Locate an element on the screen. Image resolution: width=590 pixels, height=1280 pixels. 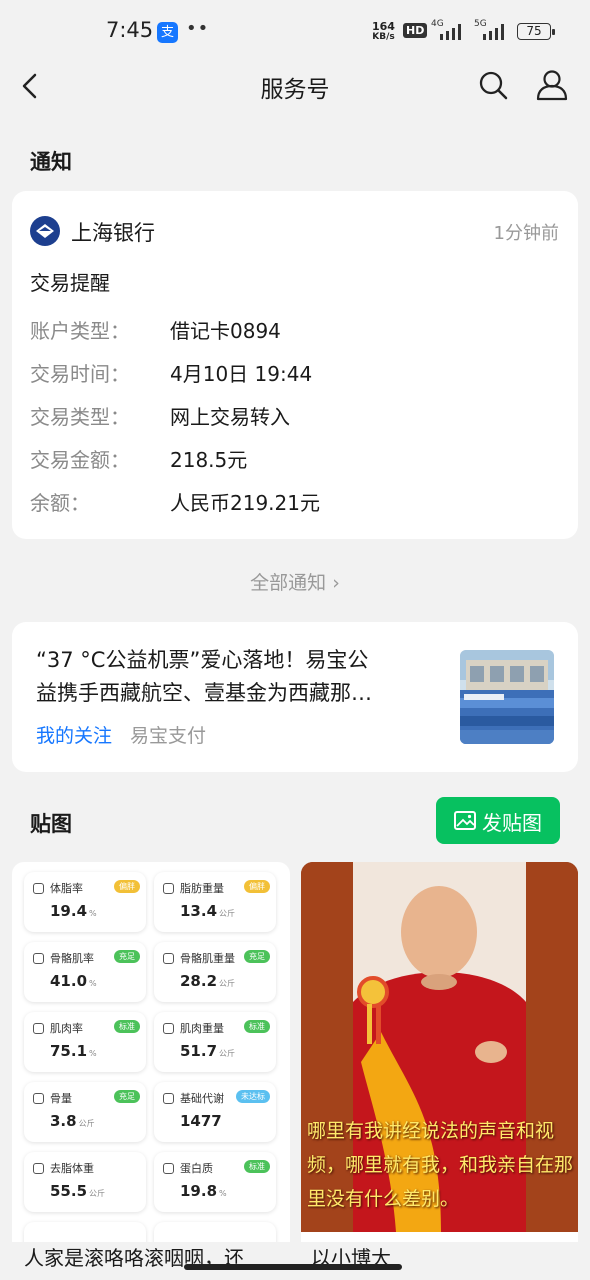
metric-value: 75.1% is located at coordinates (73, 1051).